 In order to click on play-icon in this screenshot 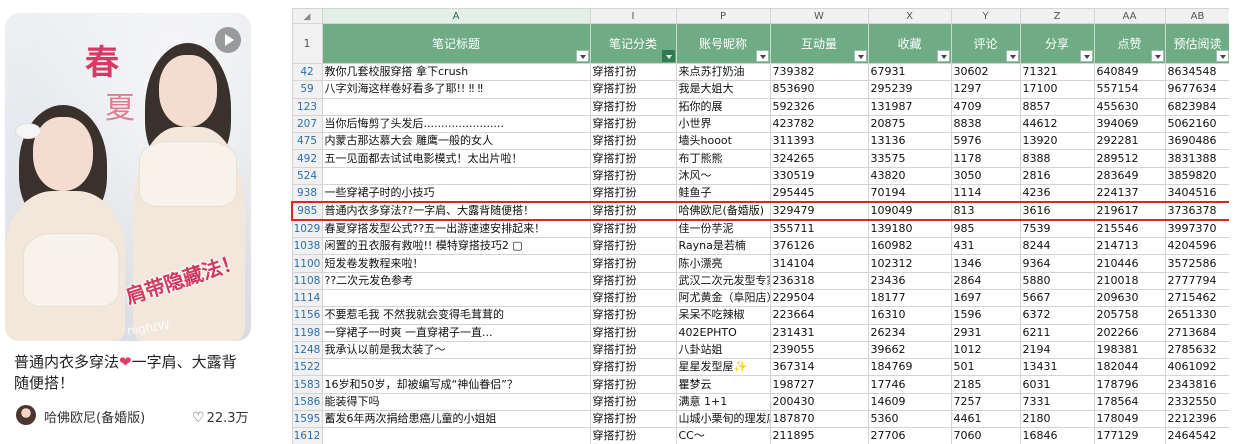, I will do `click(228, 40)`.